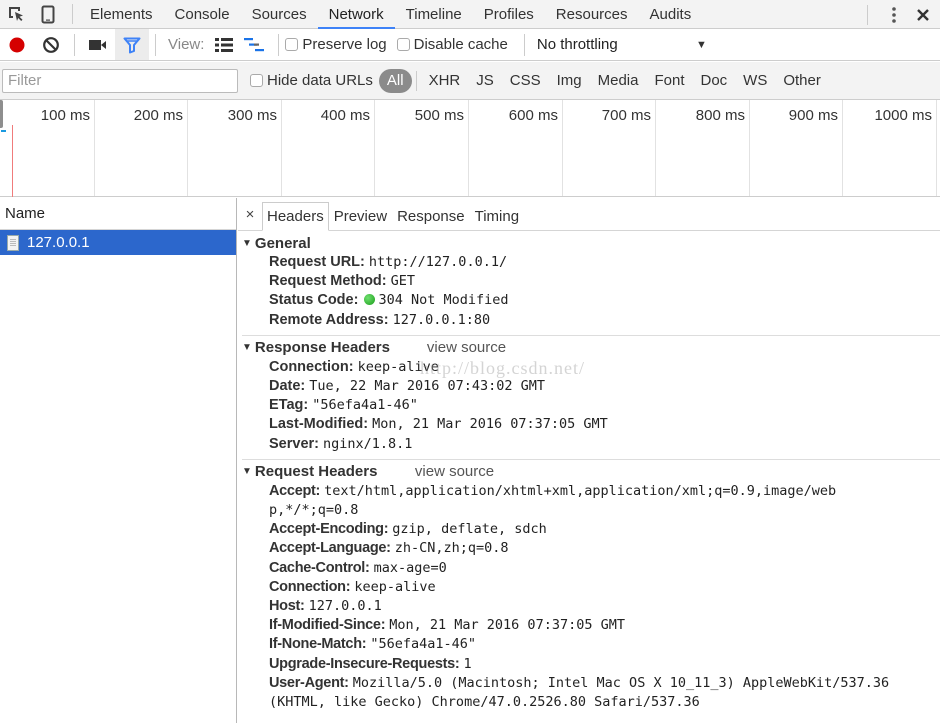 The height and width of the screenshot is (723, 940). What do you see at coordinates (311, 80) in the screenshot?
I see `hide-data-urls-checkbox: Hide data URLs` at bounding box center [311, 80].